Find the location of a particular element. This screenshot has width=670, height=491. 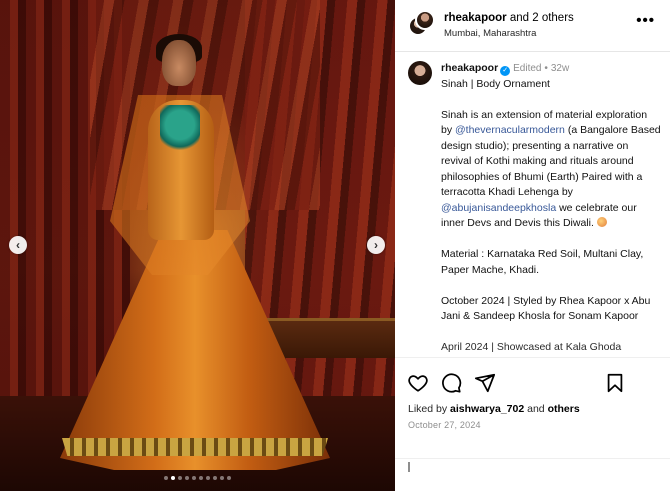

collab-avatars is located at coordinates (421, 23).